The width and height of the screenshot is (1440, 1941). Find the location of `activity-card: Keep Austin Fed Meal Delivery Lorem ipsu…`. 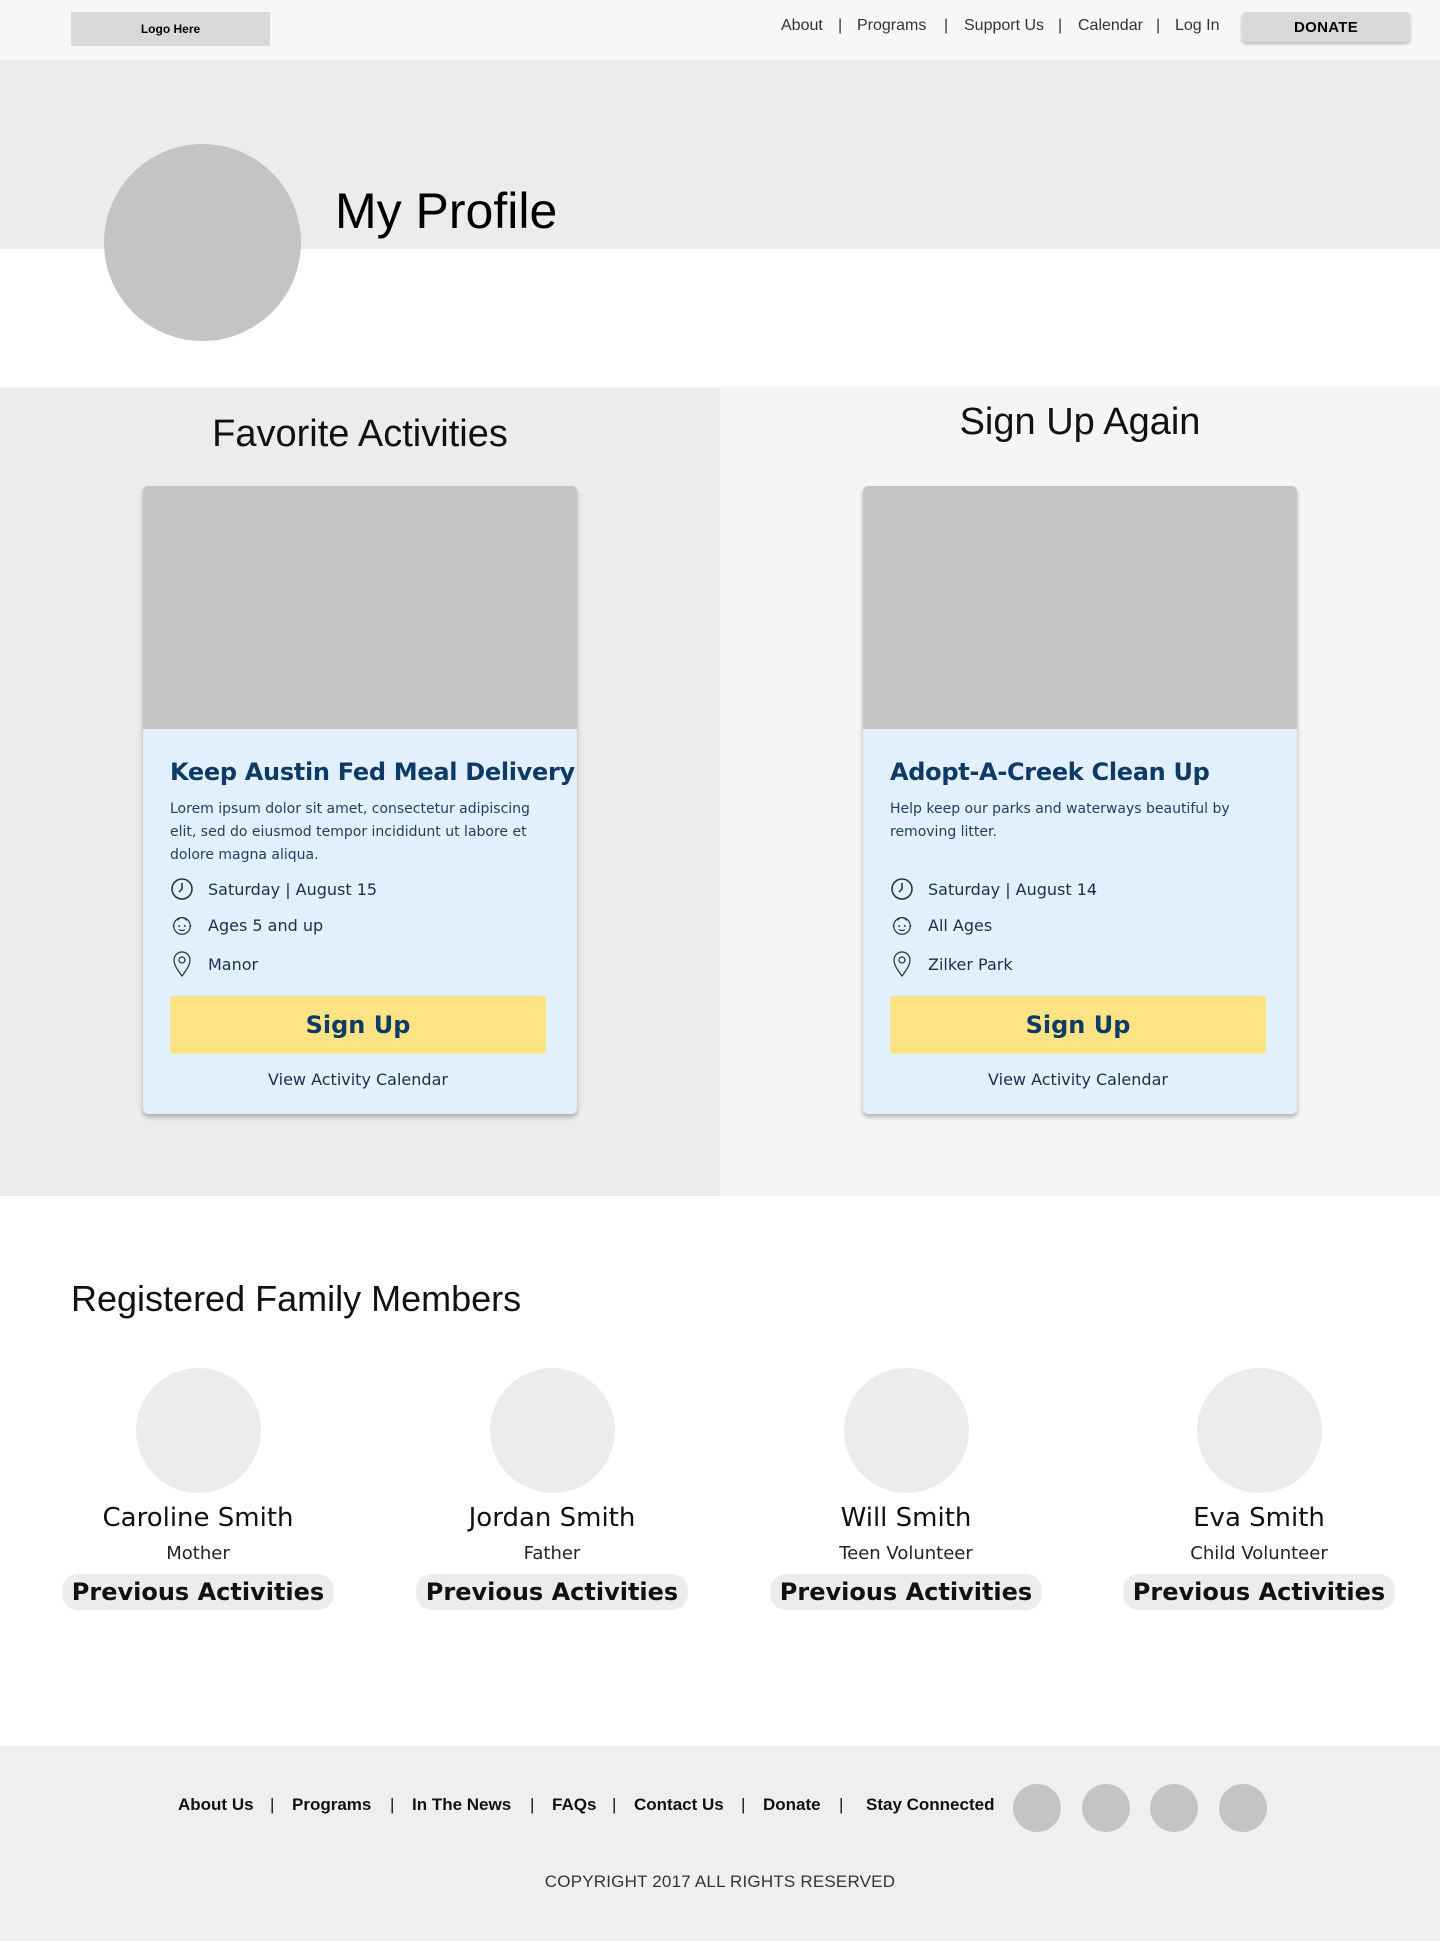

activity-card: Keep Austin Fed Meal Delivery Lorem ipsu… is located at coordinates (360, 800).